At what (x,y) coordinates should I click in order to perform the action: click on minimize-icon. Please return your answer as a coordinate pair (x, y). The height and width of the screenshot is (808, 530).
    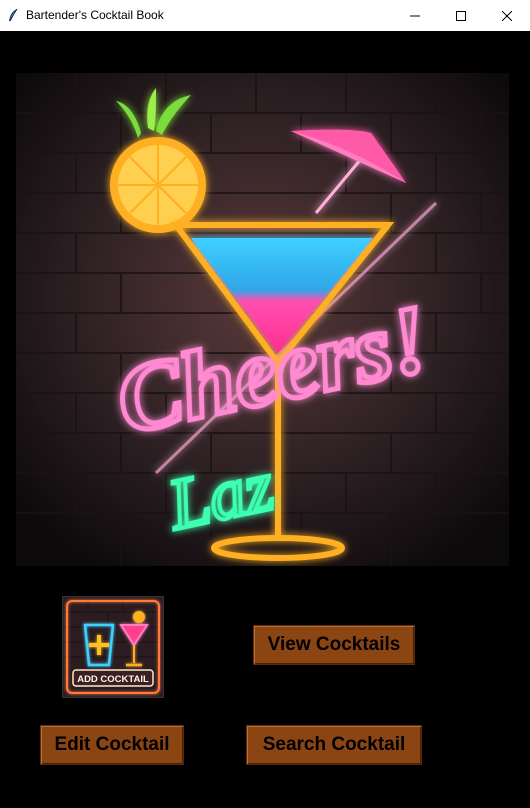
    Looking at the image, I should click on (414, 15).